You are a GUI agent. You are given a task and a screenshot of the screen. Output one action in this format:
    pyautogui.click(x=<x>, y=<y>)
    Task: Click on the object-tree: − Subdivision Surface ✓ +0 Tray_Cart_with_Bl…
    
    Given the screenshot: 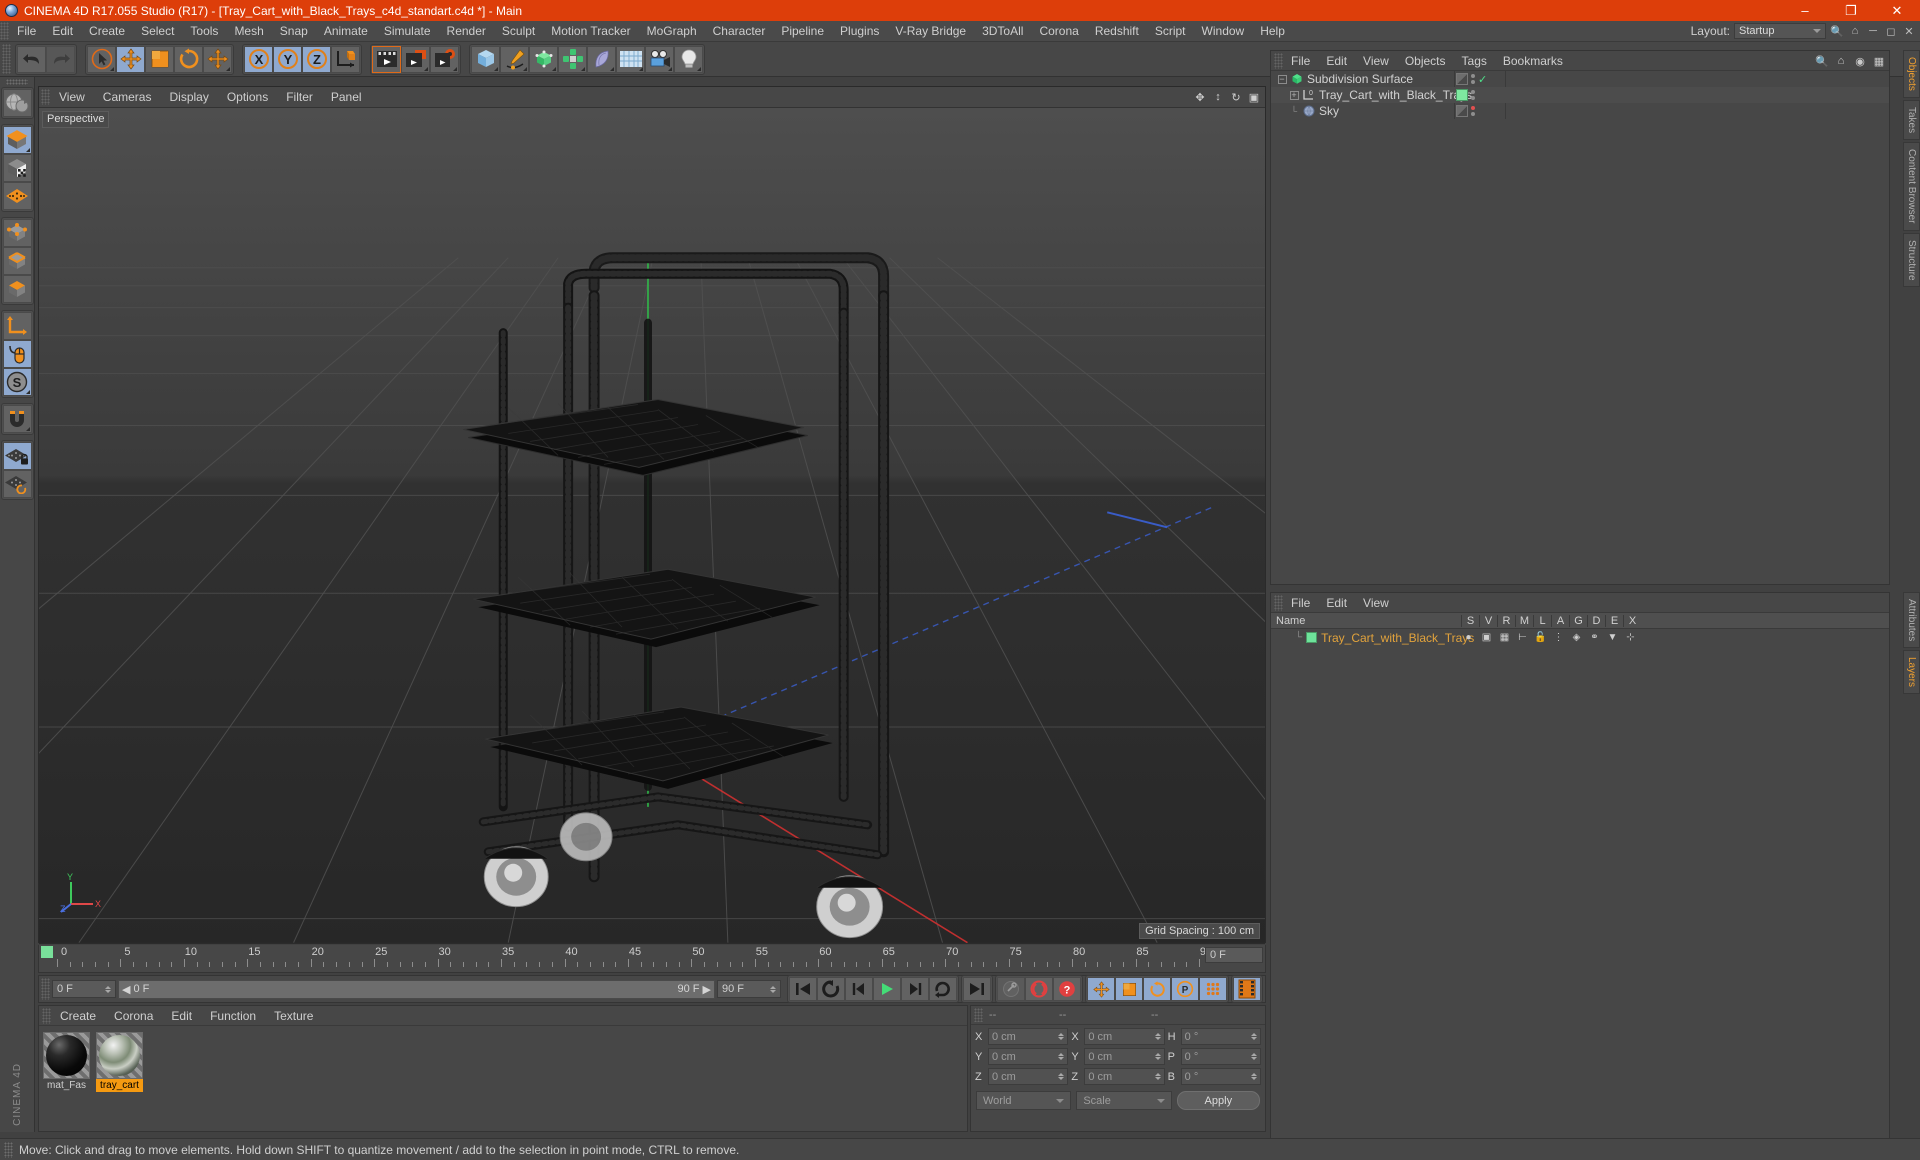 What is the action you would take?
    pyautogui.click(x=1580, y=95)
    